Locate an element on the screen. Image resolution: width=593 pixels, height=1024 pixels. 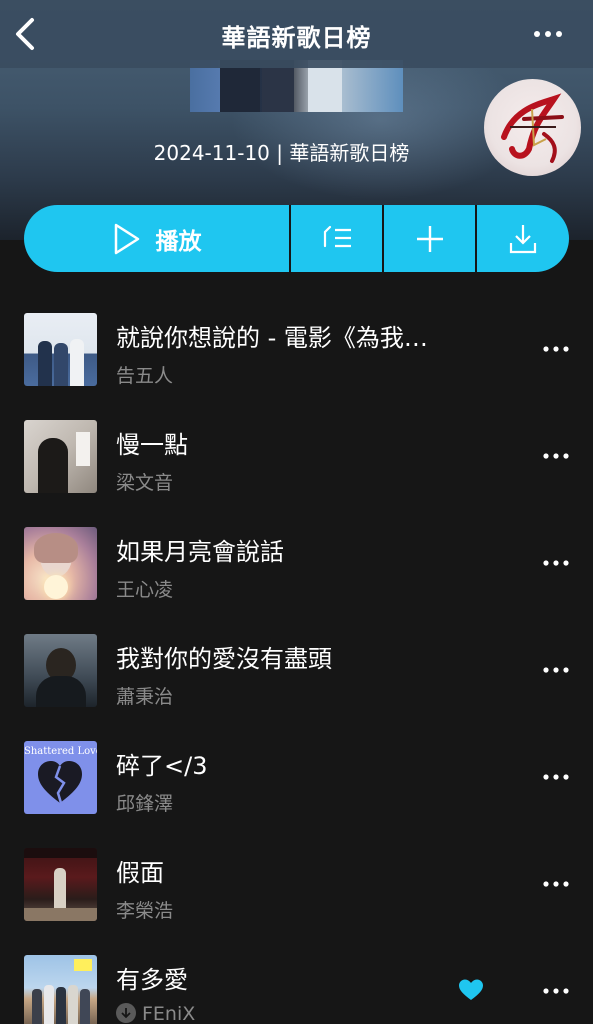
playlist-subtitle: 2024-11-10 | 華語新歌日榜 is located at coordinates (281, 153).